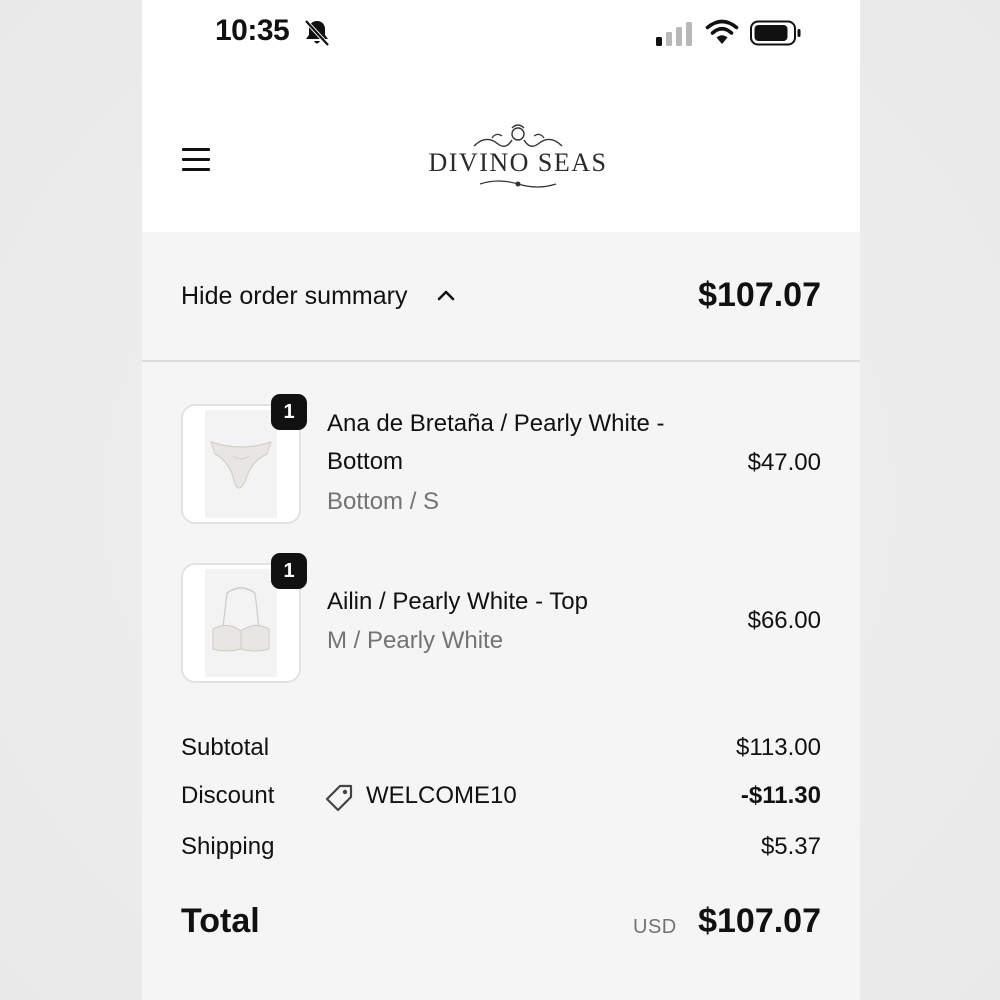  What do you see at coordinates (383, 501) in the screenshot?
I see `item-variant: Bottom / S` at bounding box center [383, 501].